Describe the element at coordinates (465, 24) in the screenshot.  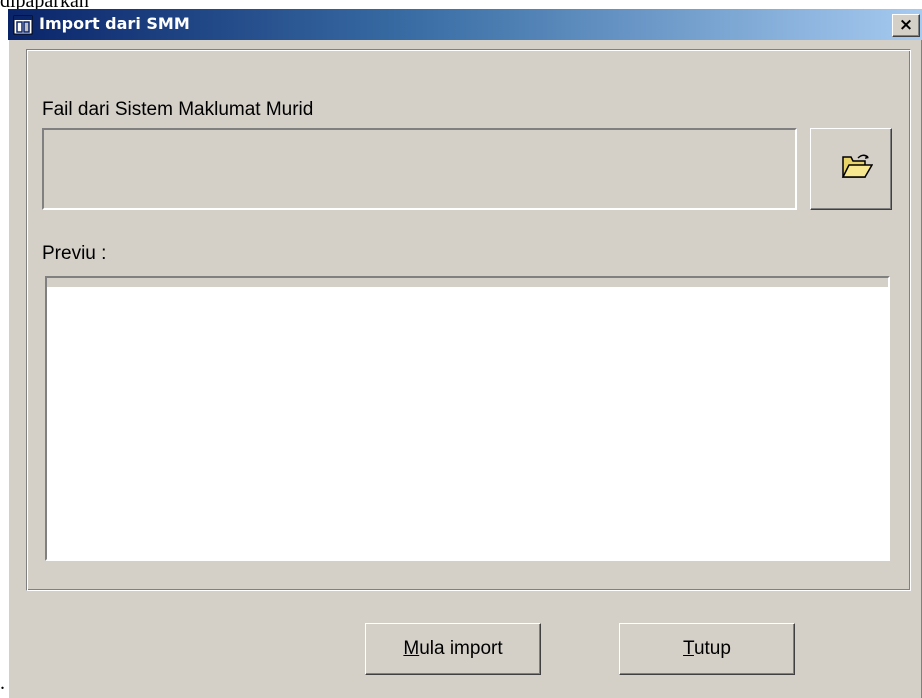
I see `title-bar: Import dari SMM ×` at that location.